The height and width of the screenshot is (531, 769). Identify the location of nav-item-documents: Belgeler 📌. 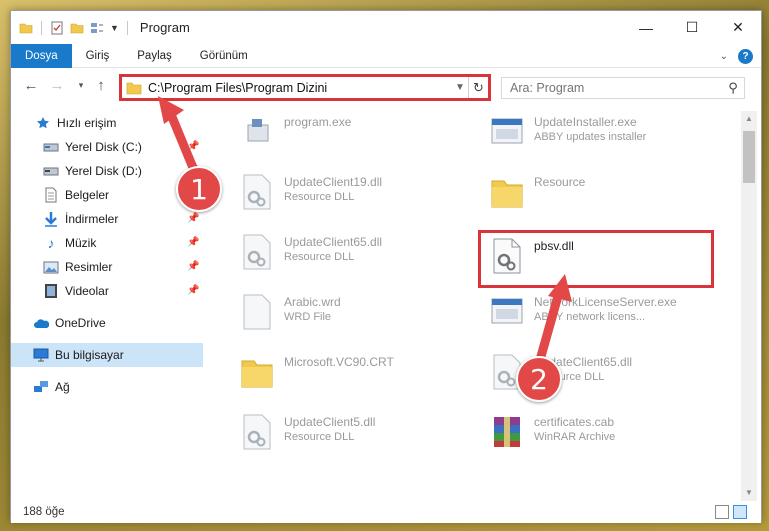
(107, 195).